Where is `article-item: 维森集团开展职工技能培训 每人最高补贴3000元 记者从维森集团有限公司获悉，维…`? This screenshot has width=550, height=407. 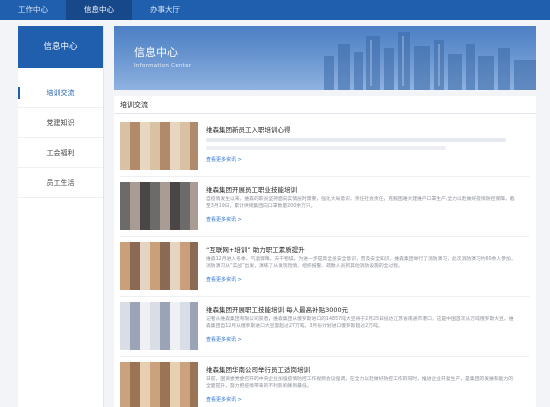
article-item: 维森集团开展职工技能培训 每人最高补贴3000元 记者从维森集团有限公司获悉，维… is located at coordinates (325, 330).